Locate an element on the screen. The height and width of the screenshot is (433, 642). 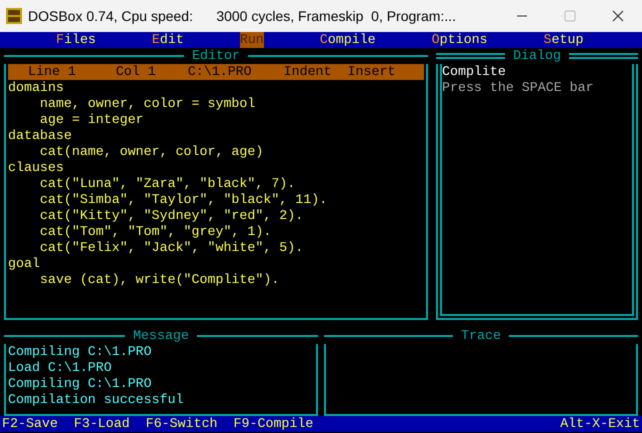
code-line: cat("Tom", "Tom", "grey", 1). is located at coordinates (155, 232).